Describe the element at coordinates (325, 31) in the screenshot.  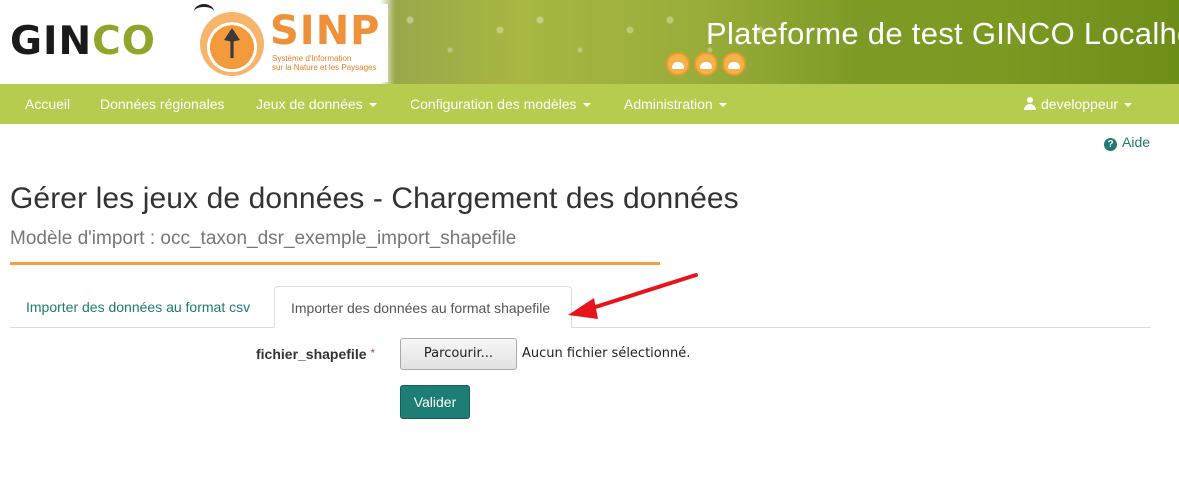
I see `sinp-logo-text: SINP` at that location.